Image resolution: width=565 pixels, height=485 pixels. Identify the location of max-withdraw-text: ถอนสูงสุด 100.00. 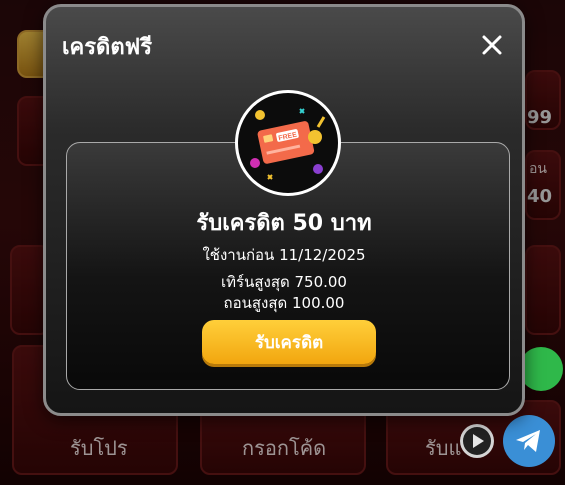
(284, 303).